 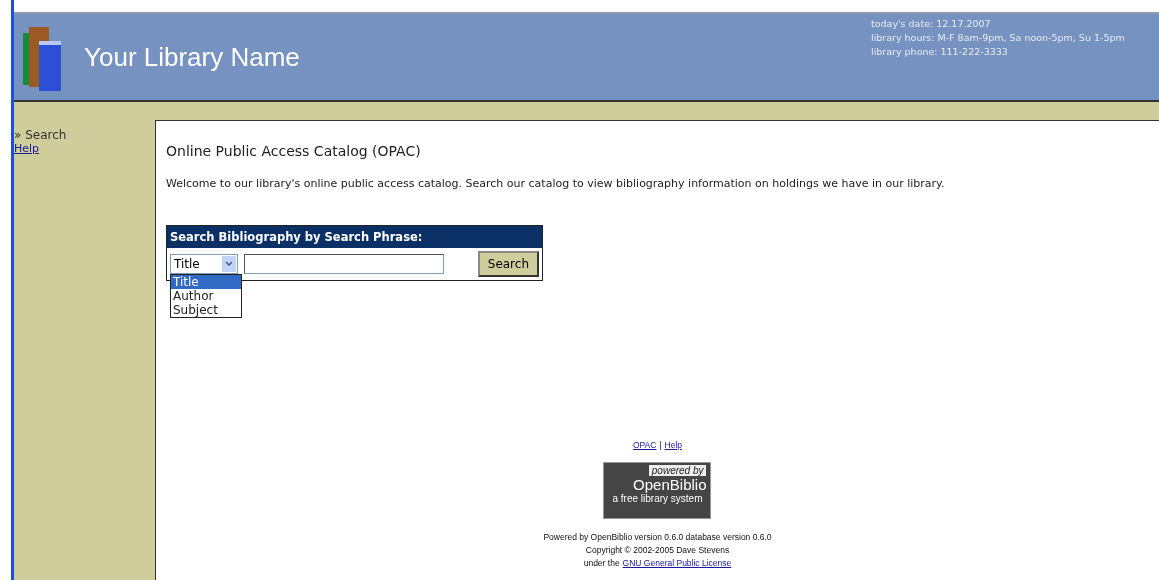 What do you see at coordinates (555, 183) in the screenshot?
I see `intro-text: Welcome to our library's online public access catalog. Search our catalog to view bibliography information on holdings we have in our library.` at bounding box center [555, 183].